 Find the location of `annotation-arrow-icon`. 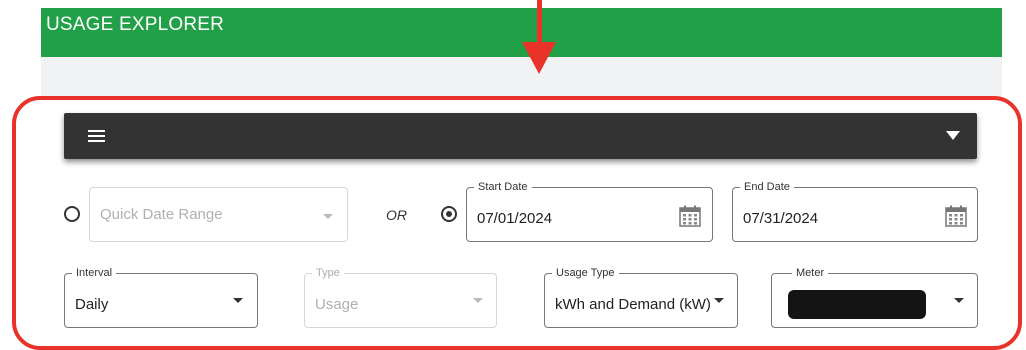

annotation-arrow-icon is located at coordinates (539, 58).